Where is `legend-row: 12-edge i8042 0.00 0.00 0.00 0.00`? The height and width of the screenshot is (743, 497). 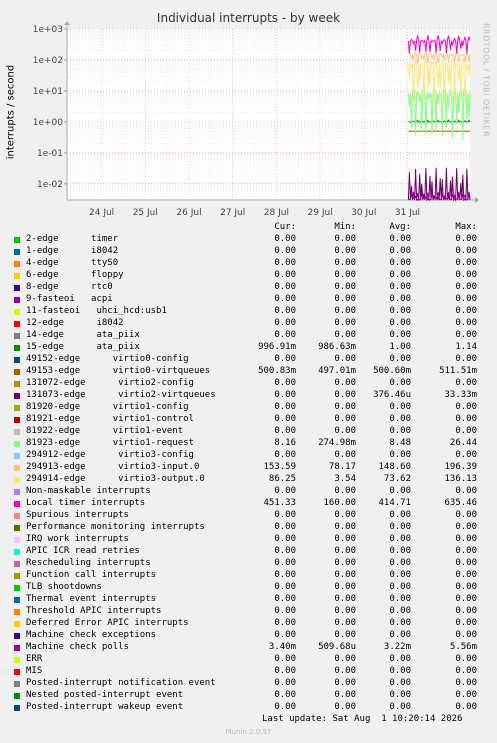
legend-row: 12-edge i8042 0.00 0.00 0.00 0.00 is located at coordinates (248, 324).